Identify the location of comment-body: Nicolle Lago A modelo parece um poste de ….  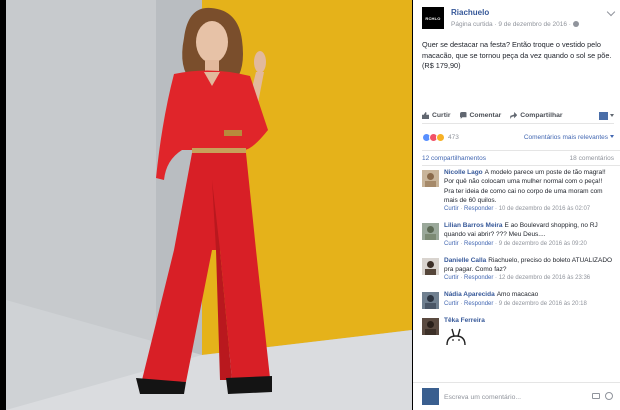
(529, 186).